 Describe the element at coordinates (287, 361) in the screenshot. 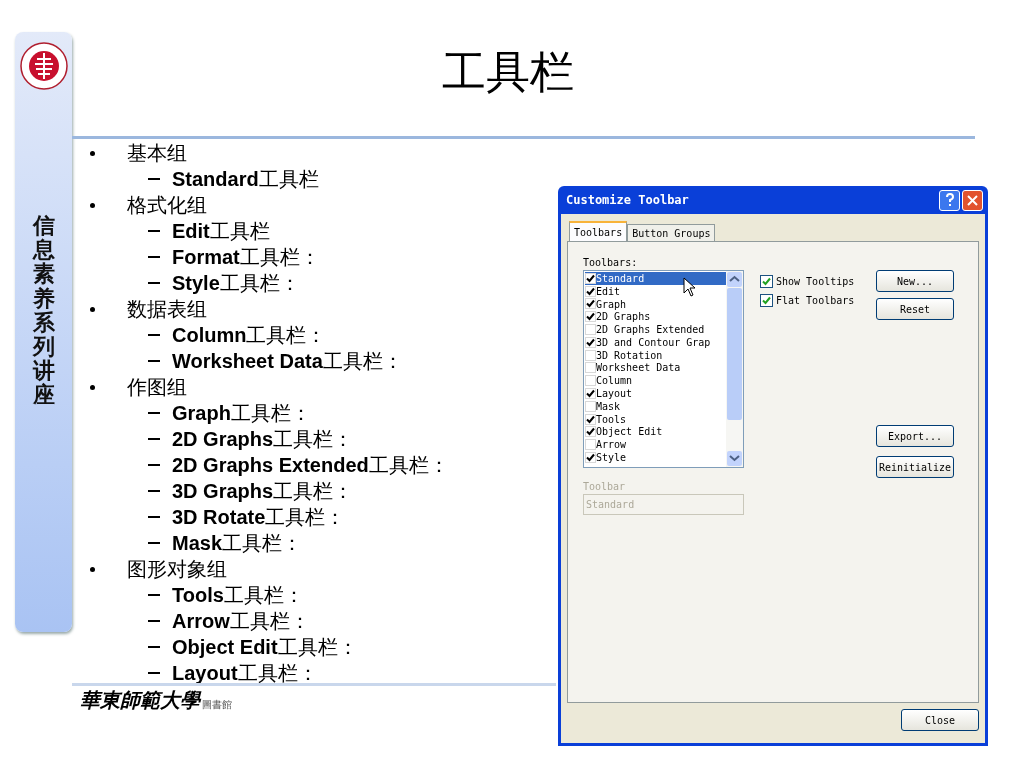

I see `outline-item: Worksheet Data工具栏：` at that location.